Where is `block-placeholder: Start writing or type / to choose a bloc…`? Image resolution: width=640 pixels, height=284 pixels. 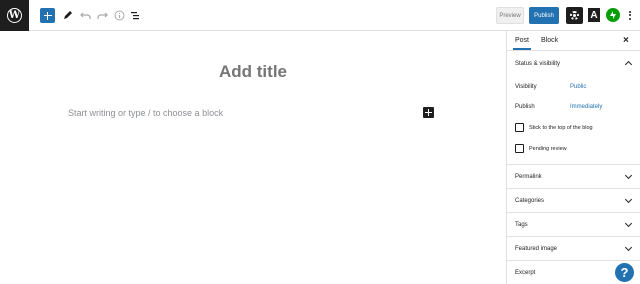 block-placeholder: Start writing or type / to choose a bloc… is located at coordinates (145, 113).